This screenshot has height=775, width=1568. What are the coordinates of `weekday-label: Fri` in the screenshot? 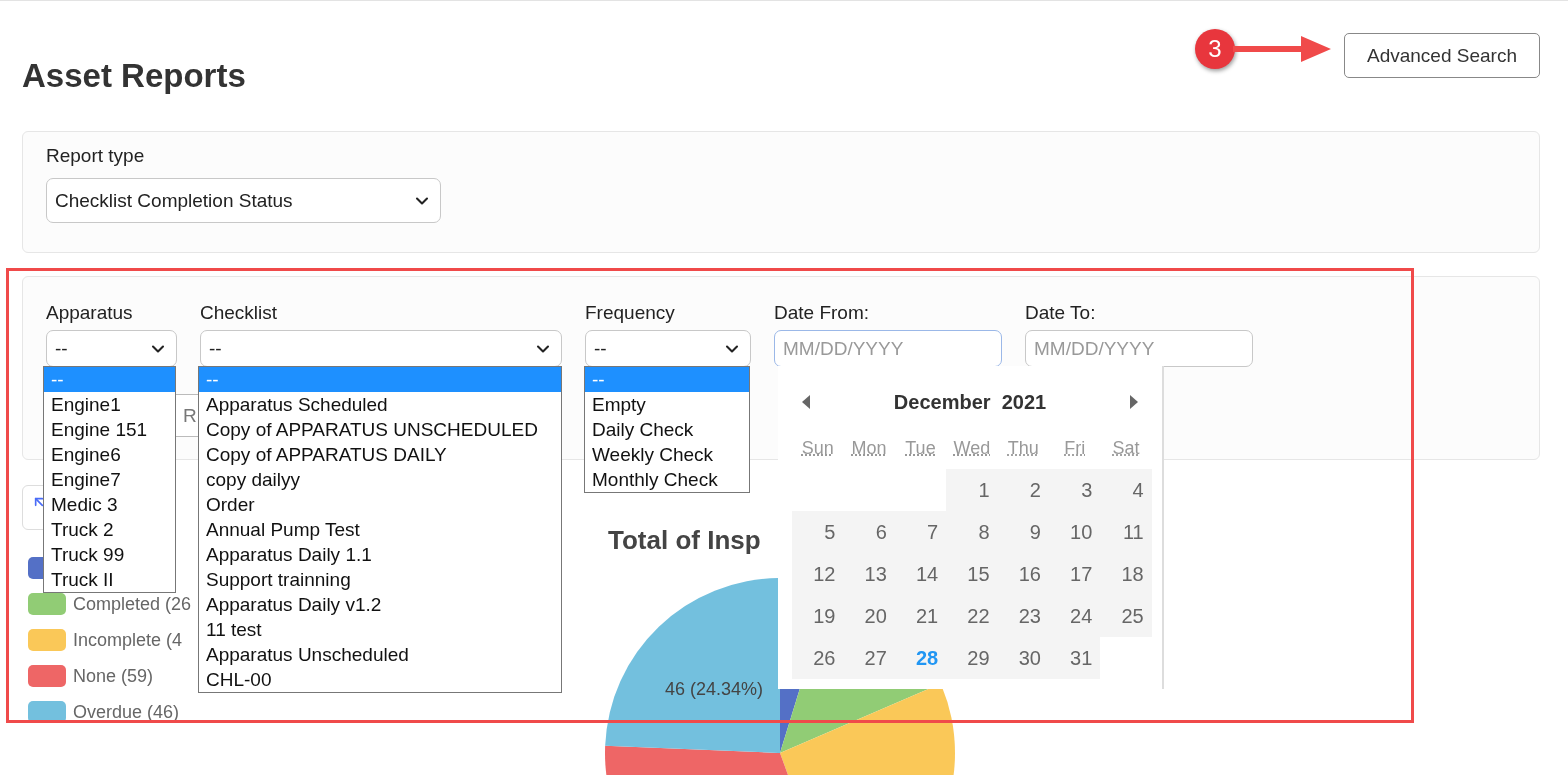 It's located at (1075, 448).